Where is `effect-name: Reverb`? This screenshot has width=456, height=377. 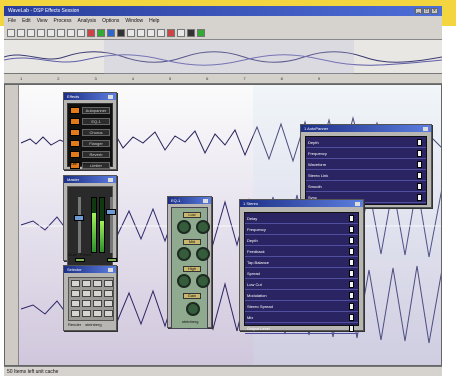 effect-name: Reverb is located at coordinates (96, 154).